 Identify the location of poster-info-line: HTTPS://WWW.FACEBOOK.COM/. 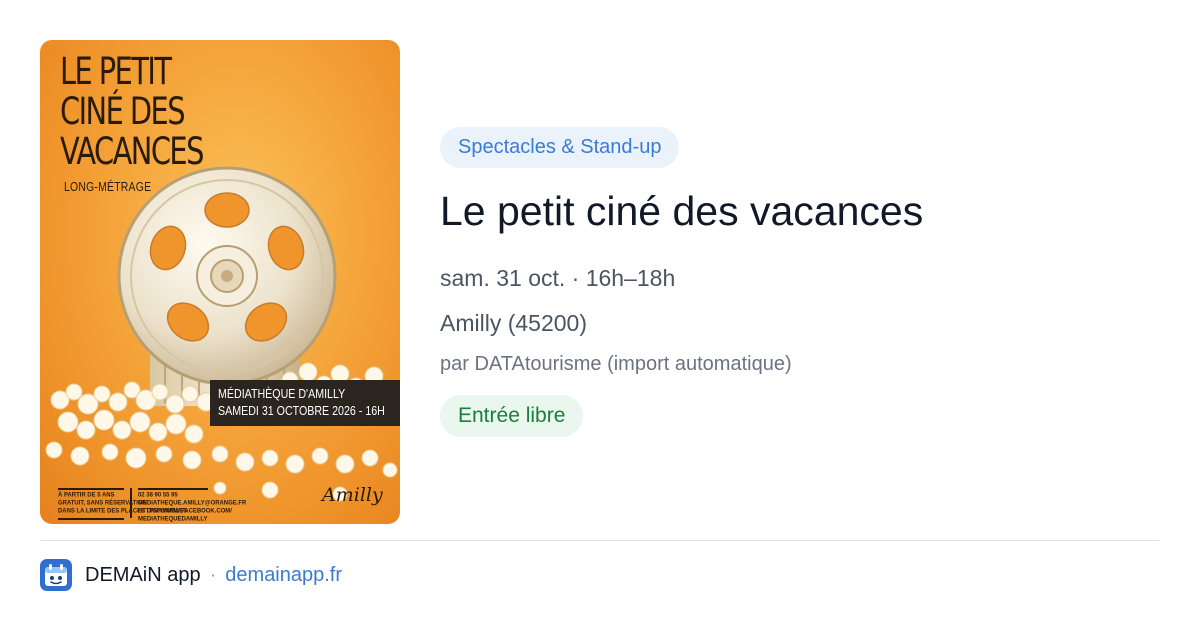
(185, 511).